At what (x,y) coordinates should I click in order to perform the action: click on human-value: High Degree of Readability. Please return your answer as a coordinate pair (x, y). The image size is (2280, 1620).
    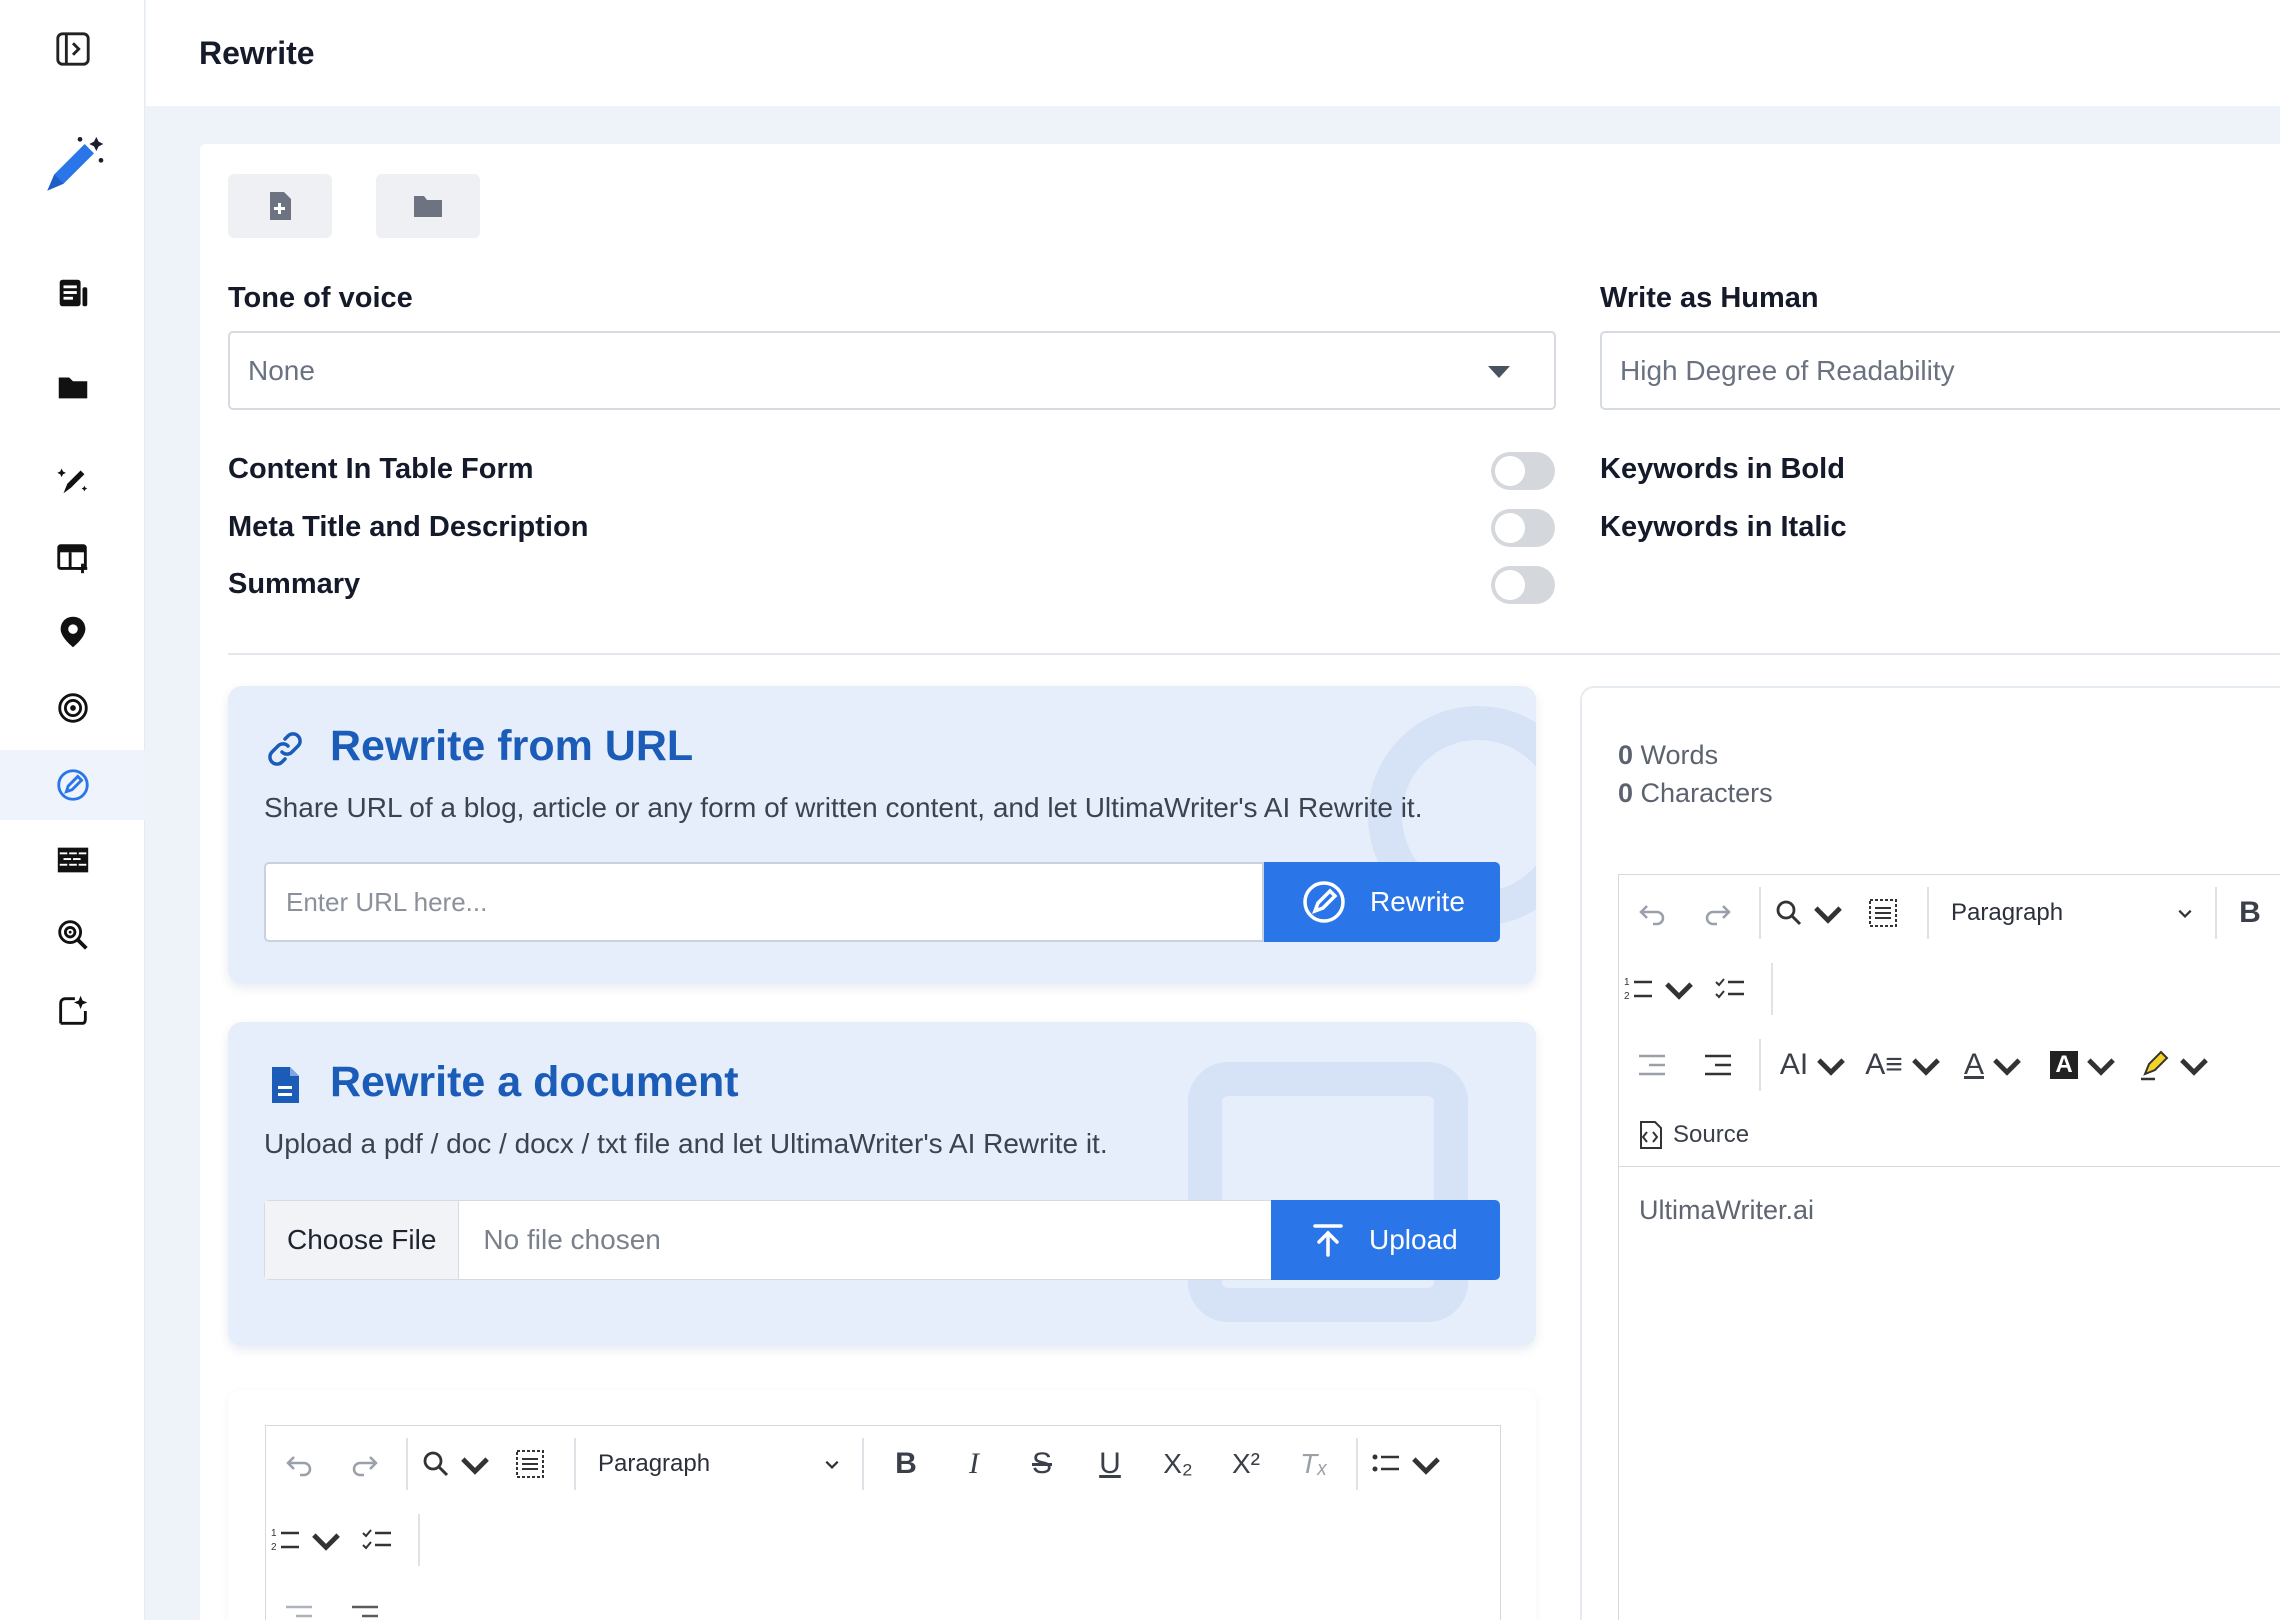
    Looking at the image, I should click on (1787, 370).